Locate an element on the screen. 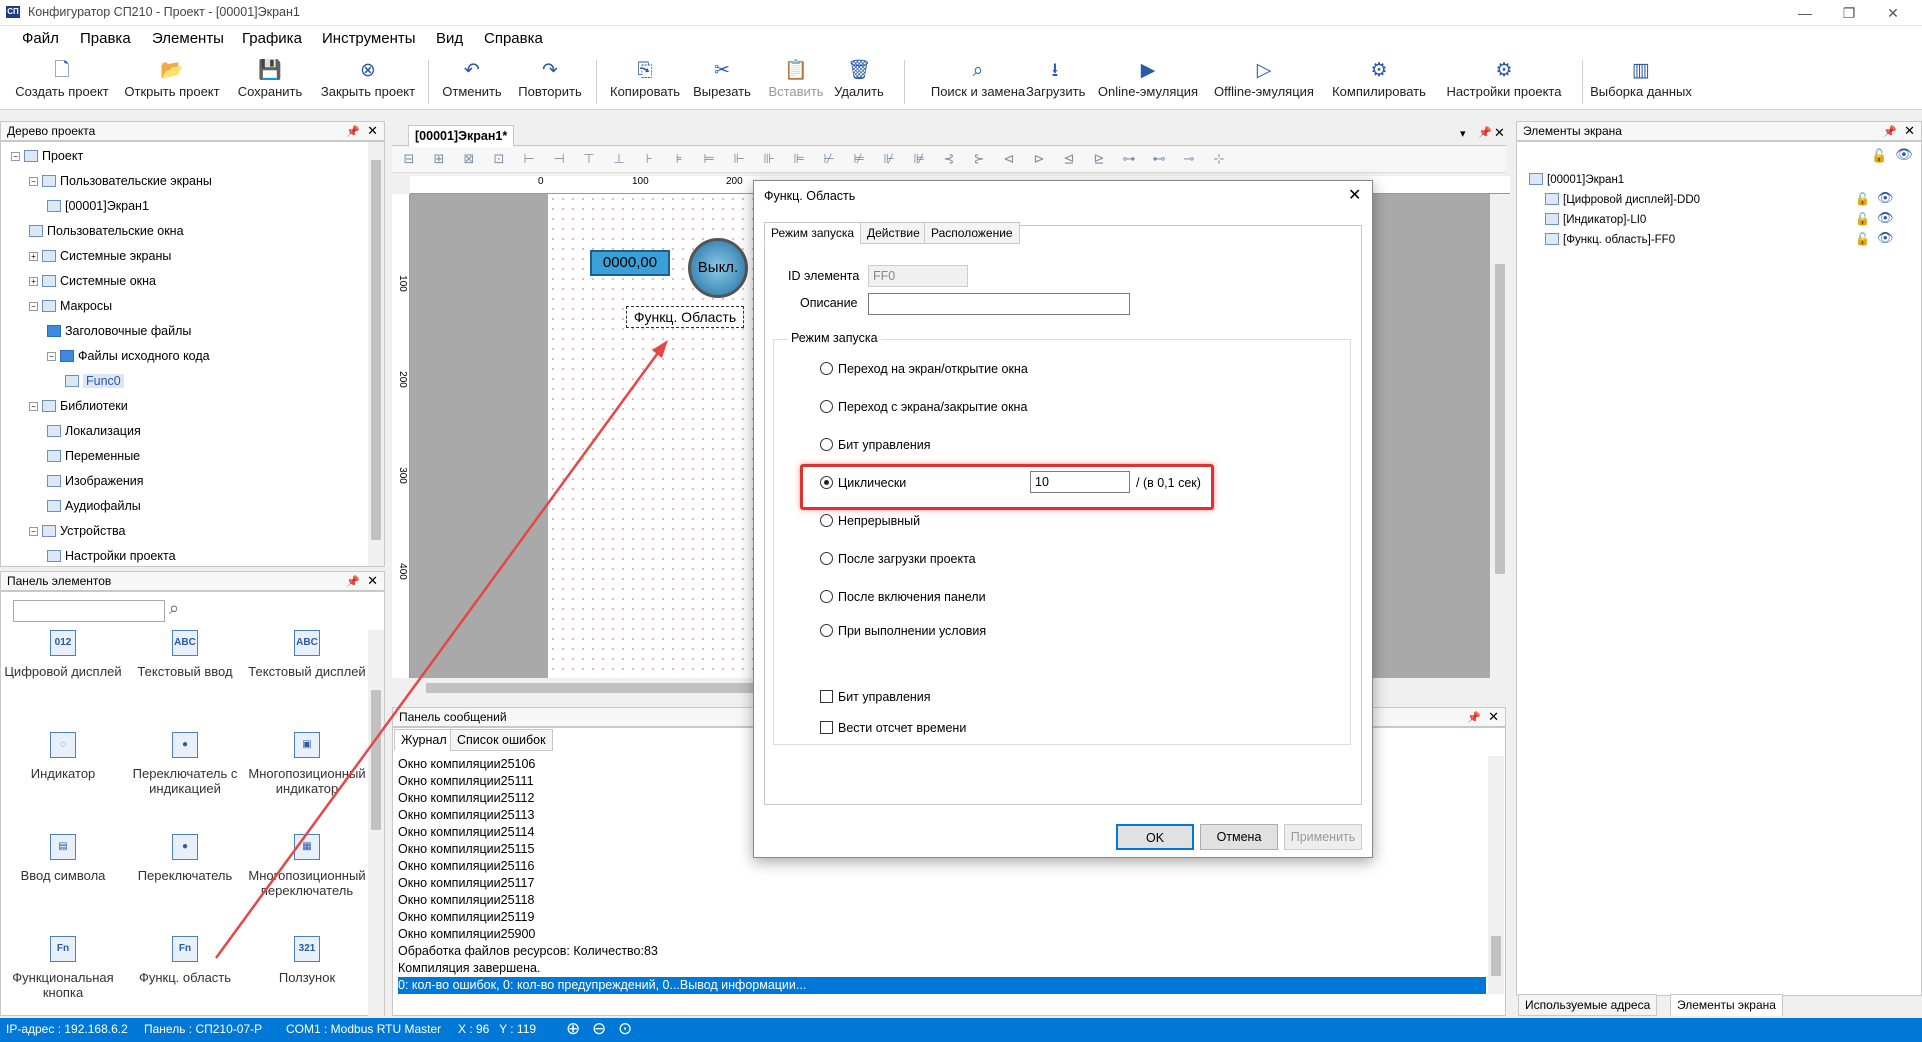  checkbox-time-count-label: Вести отсчет времени is located at coordinates (902, 728).